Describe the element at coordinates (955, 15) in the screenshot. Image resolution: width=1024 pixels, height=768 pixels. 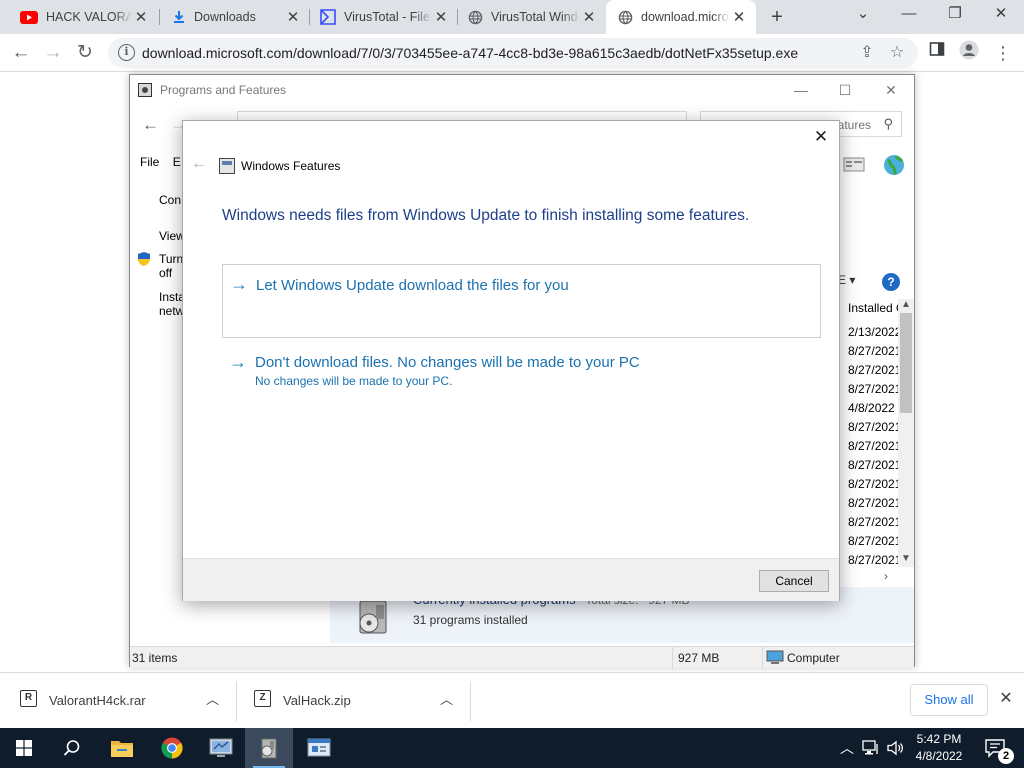
I see `maximize-button: ❐` at that location.